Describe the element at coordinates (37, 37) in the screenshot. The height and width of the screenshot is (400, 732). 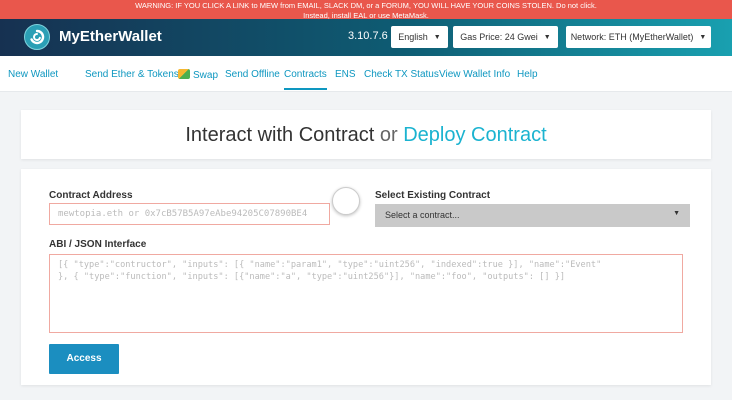
I see `mew-logo-icon` at that location.